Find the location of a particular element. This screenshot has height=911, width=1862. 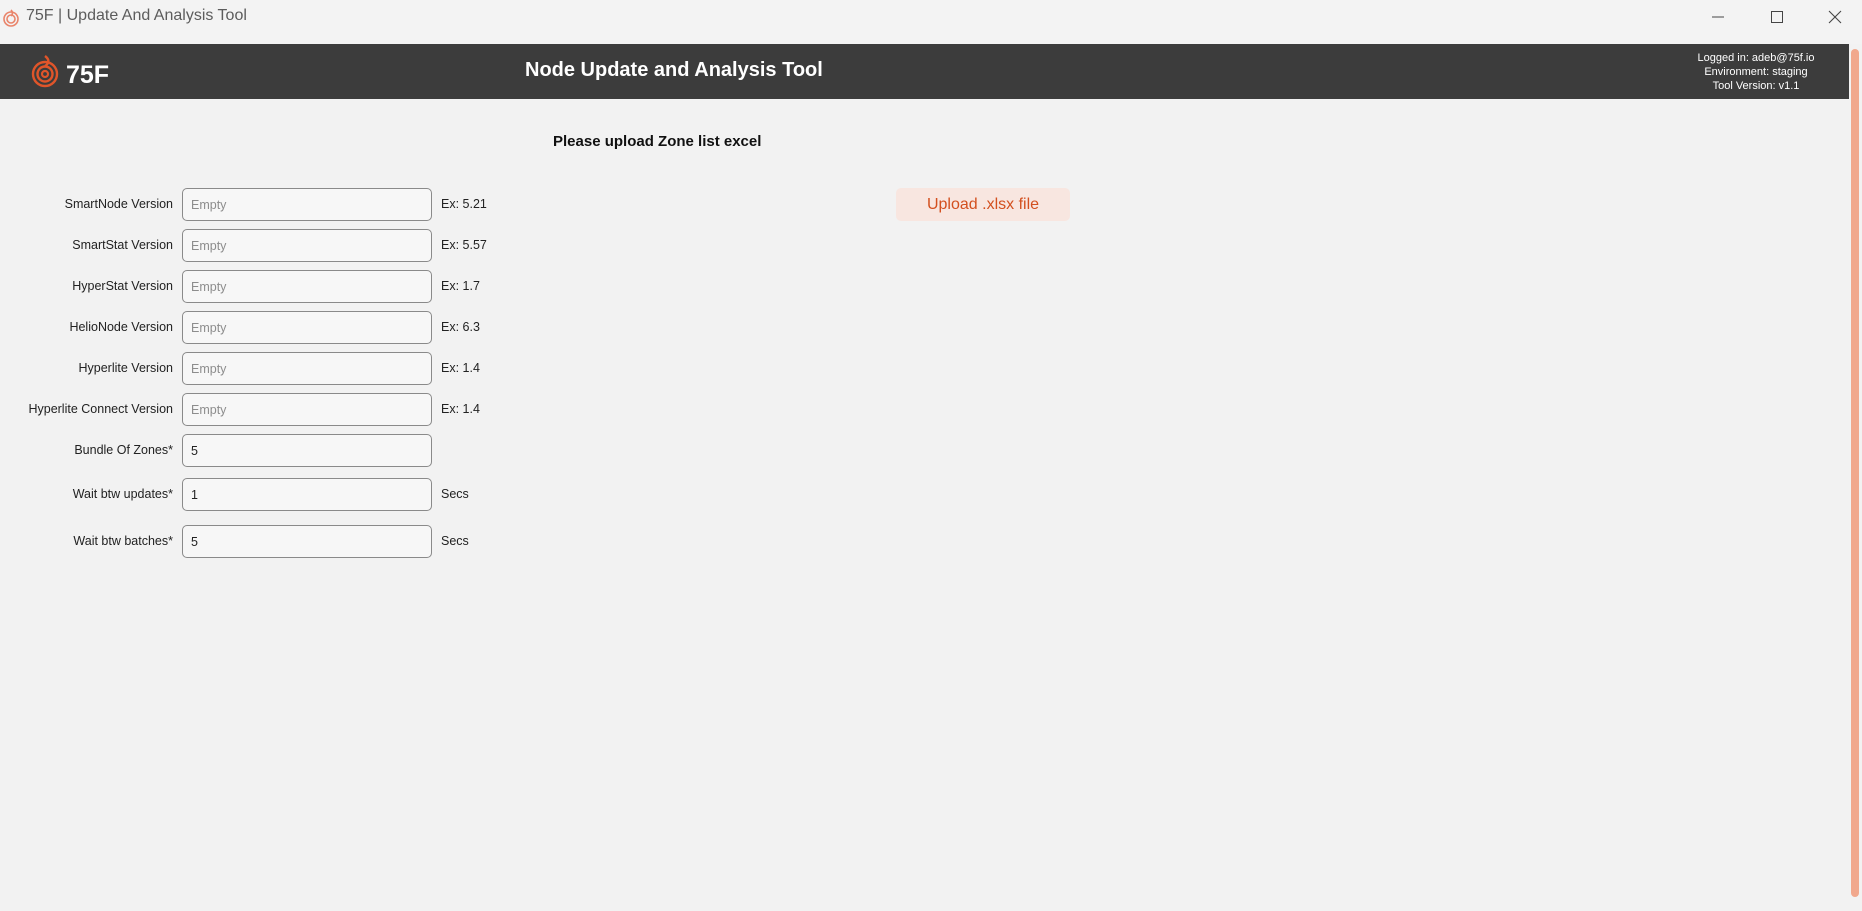

field-label: Wait btw batches* is located at coordinates (123, 541).